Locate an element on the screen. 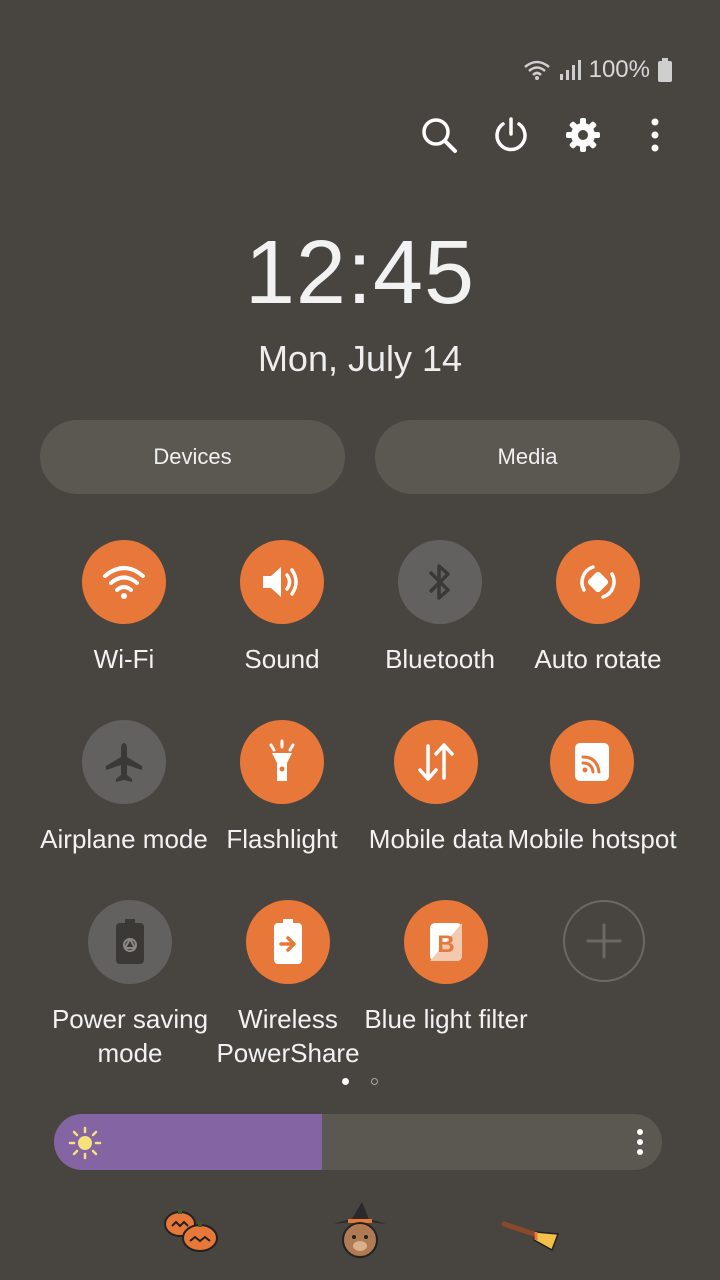 The image size is (720, 1280). tile-wireless-powershare: Wireless PowerShare is located at coordinates (288, 985).